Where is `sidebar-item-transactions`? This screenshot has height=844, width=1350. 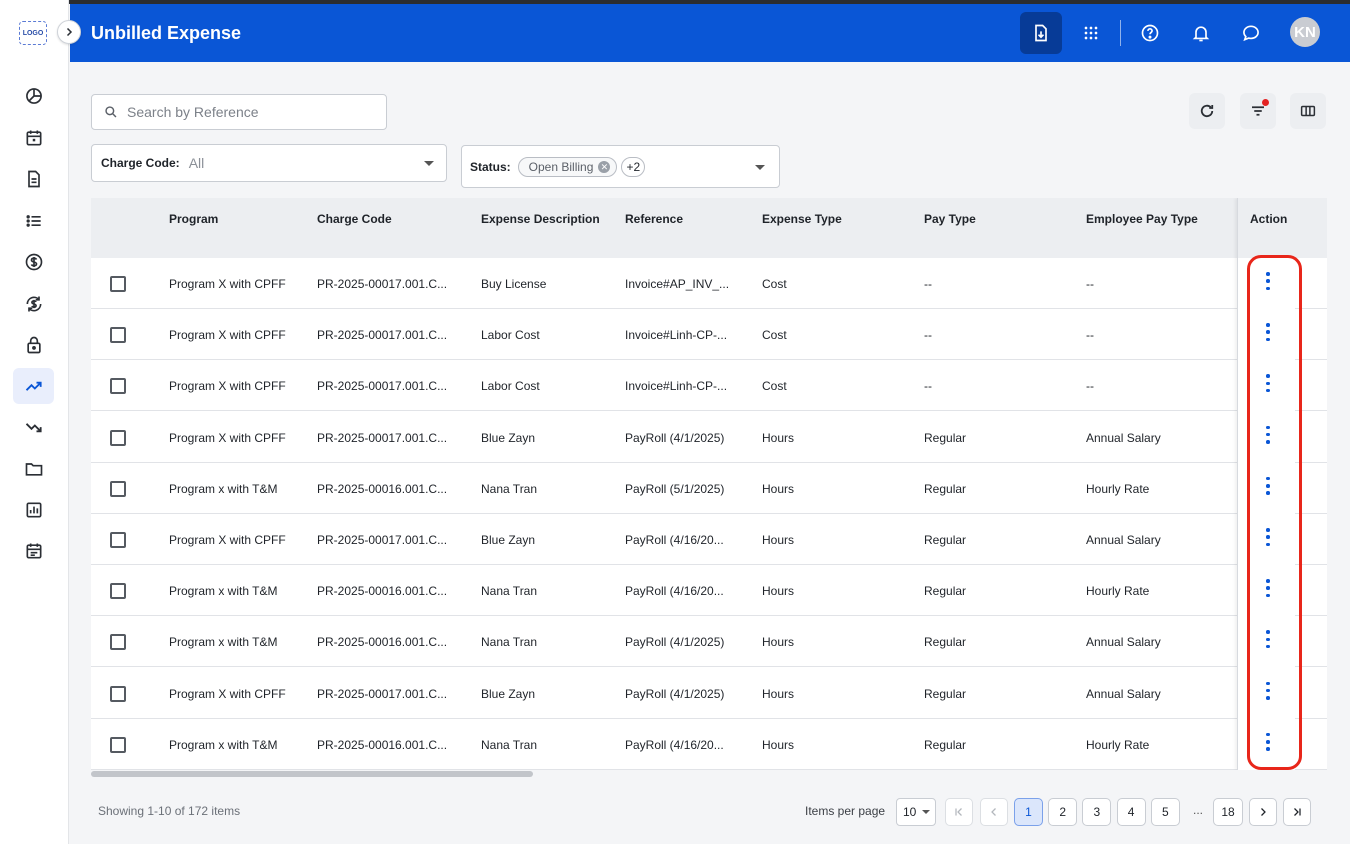
sidebar-item-transactions is located at coordinates (33, 304).